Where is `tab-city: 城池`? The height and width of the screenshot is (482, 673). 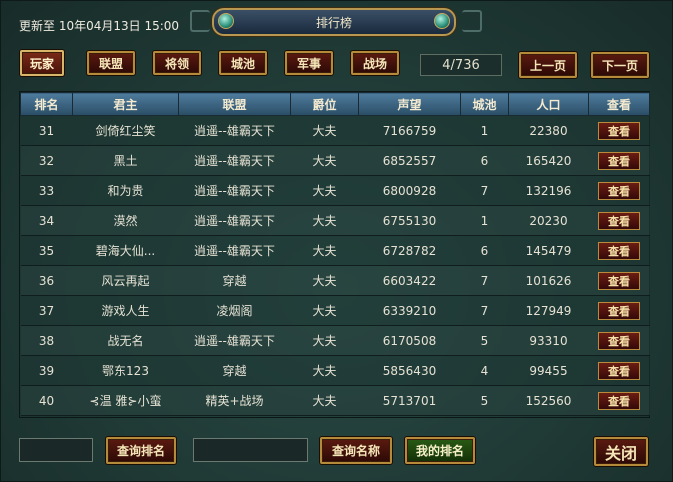 tab-city: 城池 is located at coordinates (243, 63).